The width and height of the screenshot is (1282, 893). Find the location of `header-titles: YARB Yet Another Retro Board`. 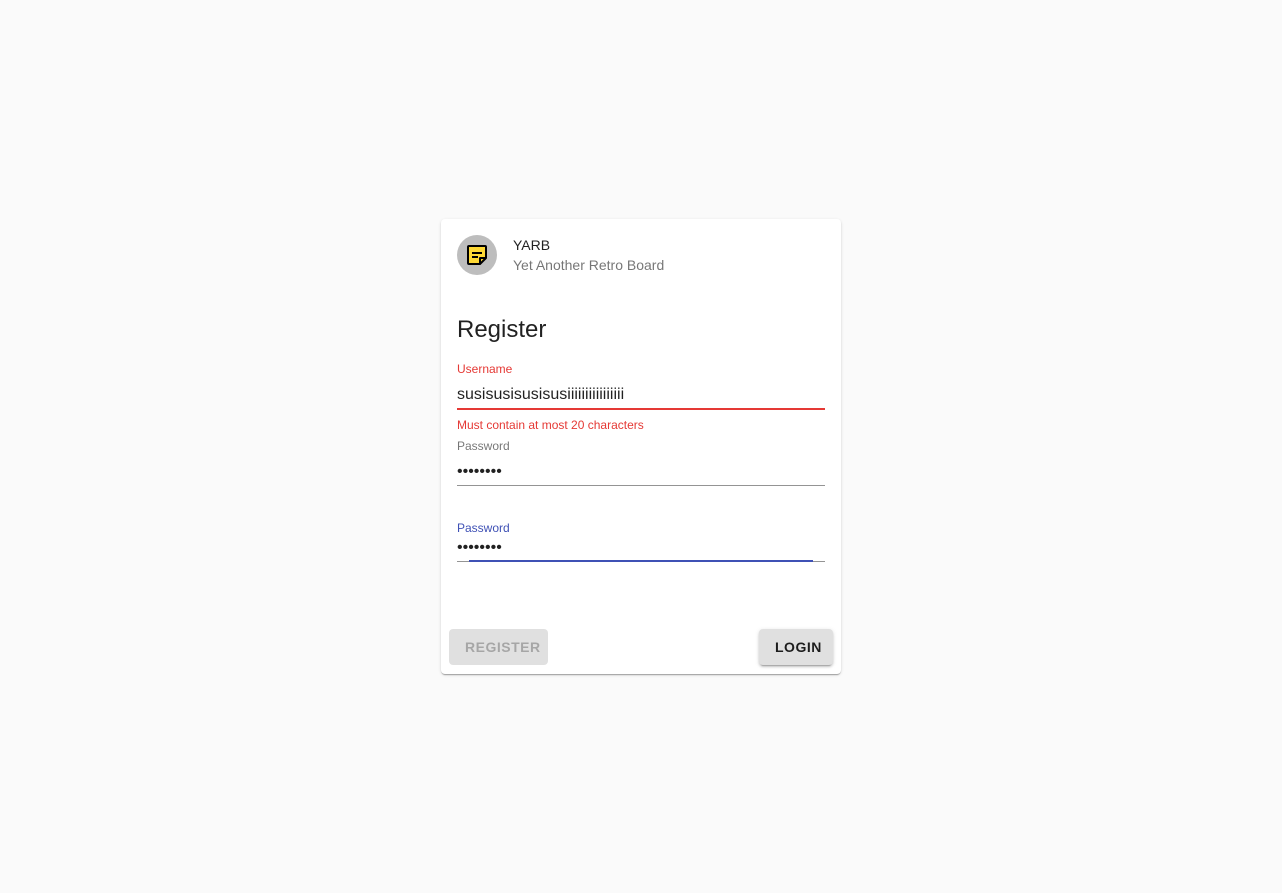

header-titles: YARB Yet Another Retro Board is located at coordinates (588, 255).